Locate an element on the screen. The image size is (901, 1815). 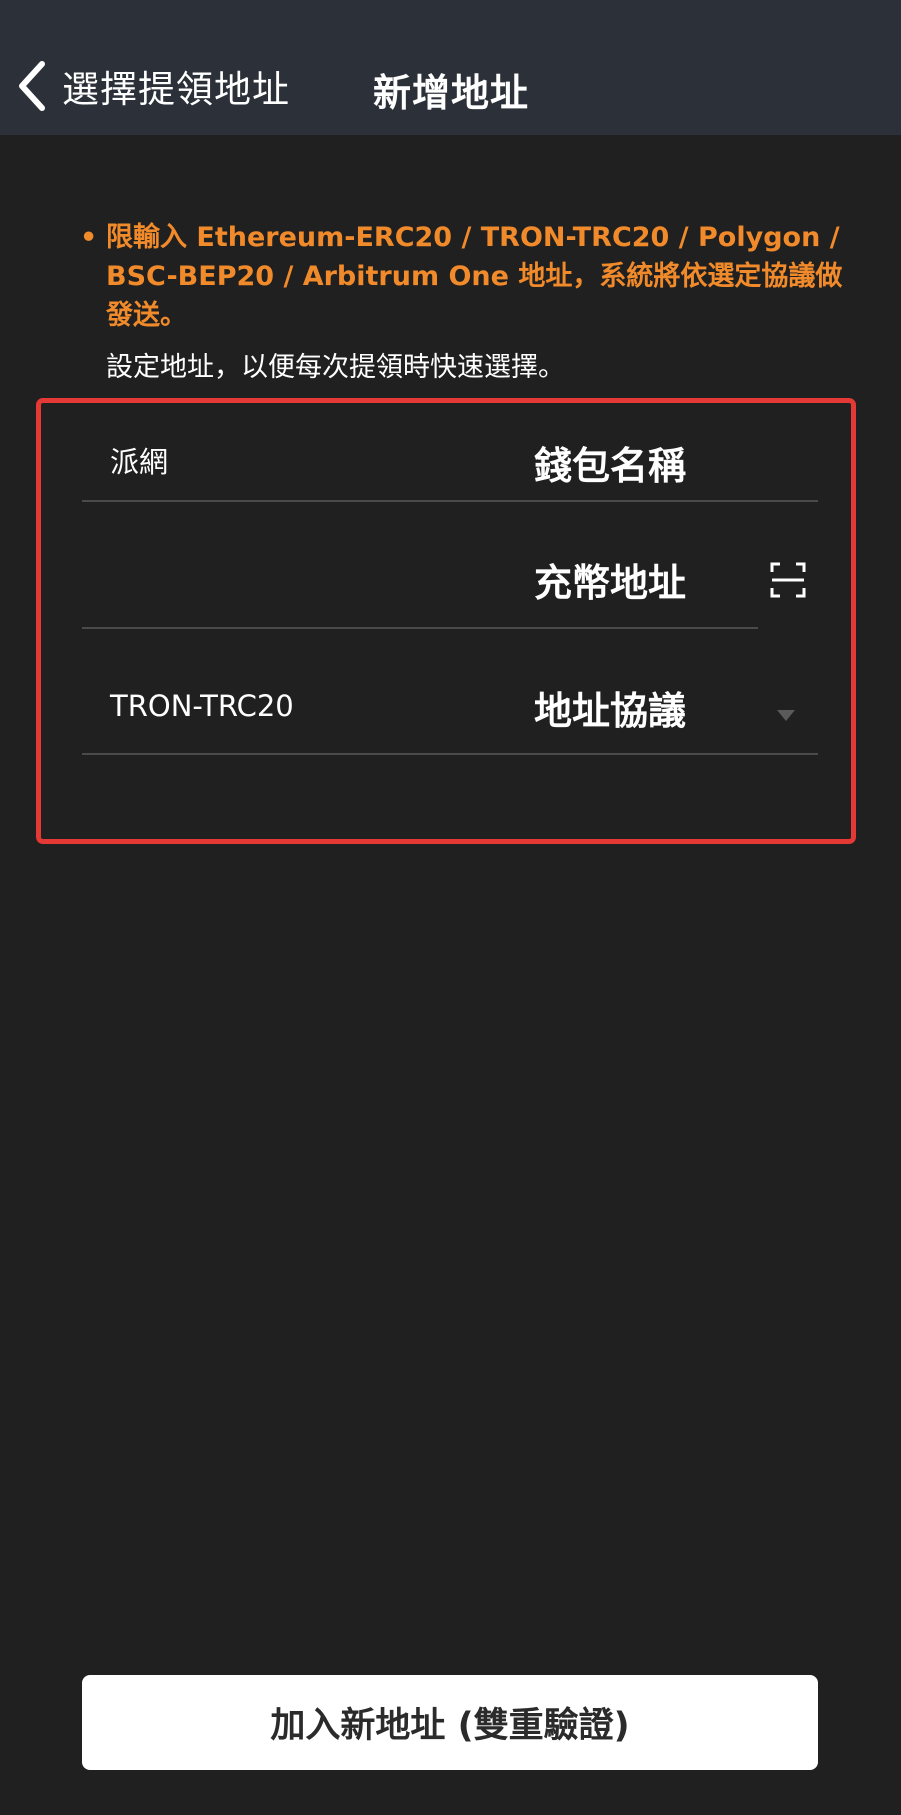
wallet-name-divider is located at coordinates (450, 501).